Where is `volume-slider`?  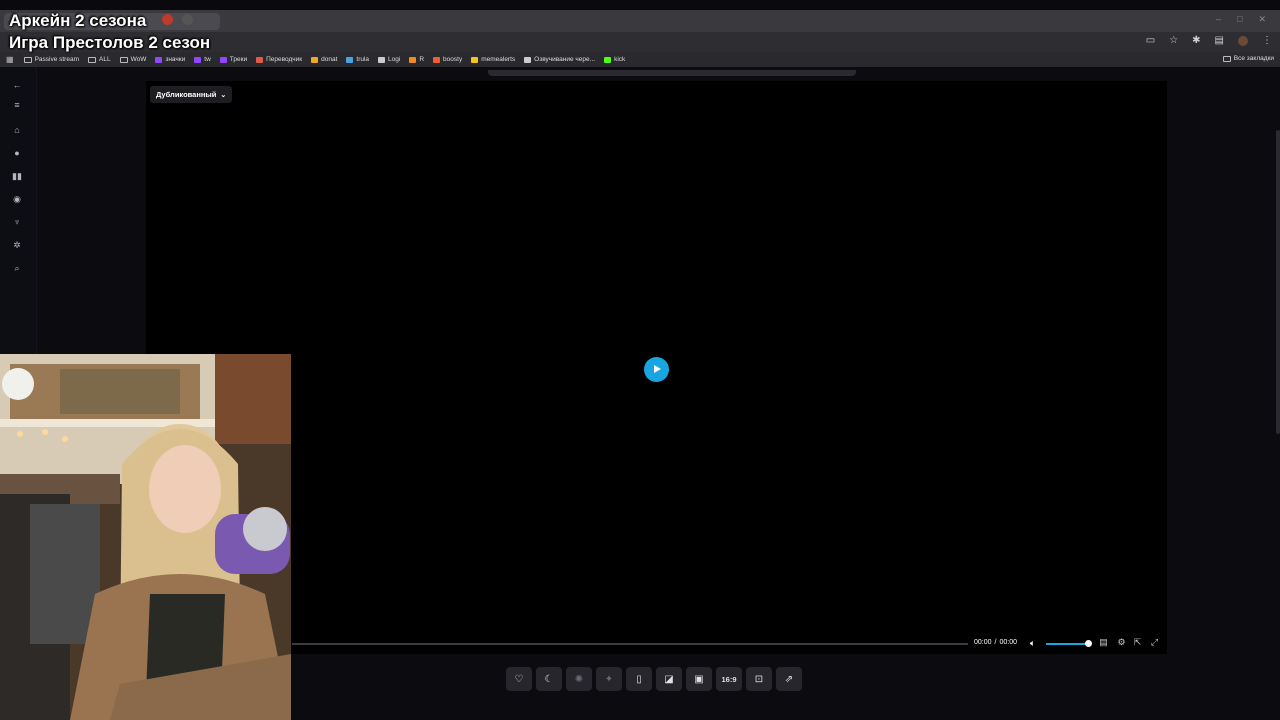 volume-slider is located at coordinates (1067, 644).